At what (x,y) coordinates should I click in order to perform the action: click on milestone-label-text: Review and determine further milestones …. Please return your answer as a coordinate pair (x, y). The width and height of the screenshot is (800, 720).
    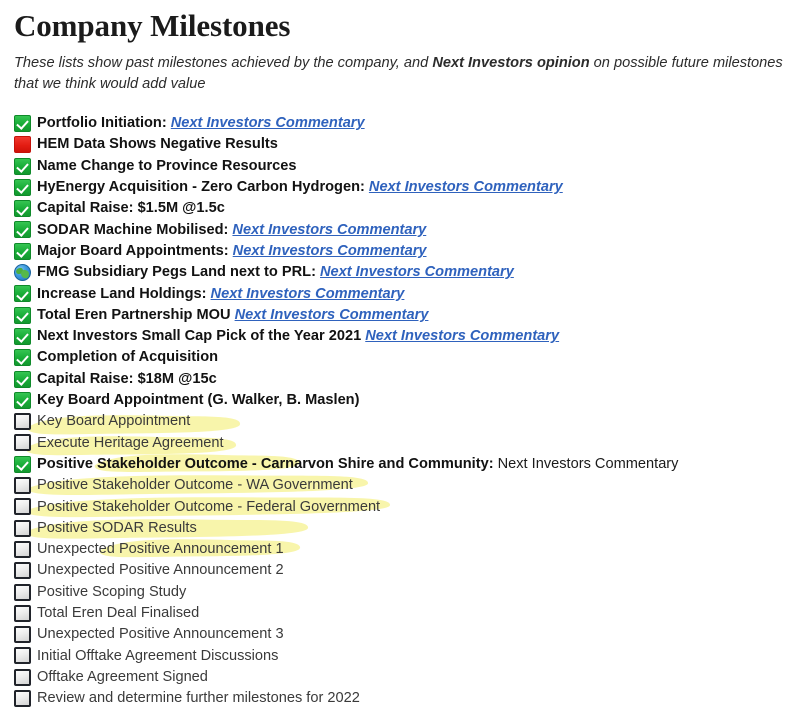
    Looking at the image, I should click on (198, 698).